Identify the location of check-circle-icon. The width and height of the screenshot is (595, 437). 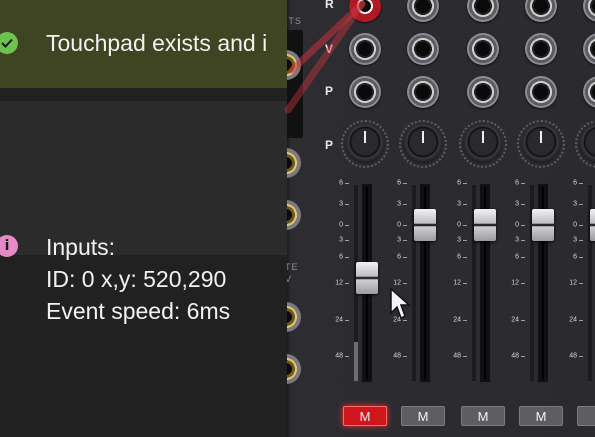
(9, 43).